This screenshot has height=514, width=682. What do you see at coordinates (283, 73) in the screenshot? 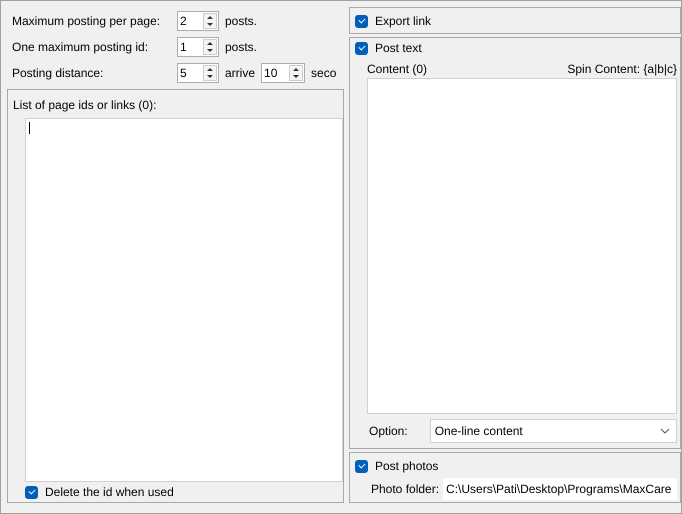
I see `number-spinner: 10` at bounding box center [283, 73].